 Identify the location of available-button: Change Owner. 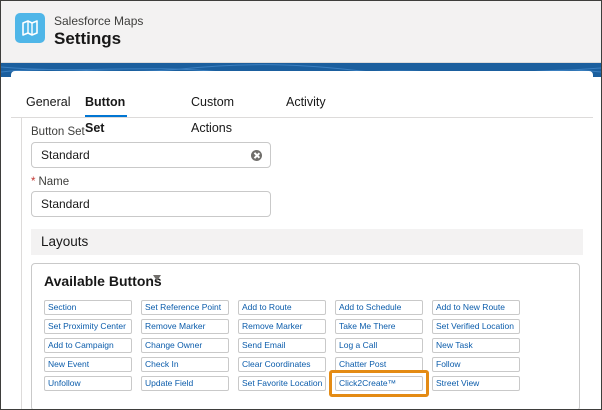
(185, 345).